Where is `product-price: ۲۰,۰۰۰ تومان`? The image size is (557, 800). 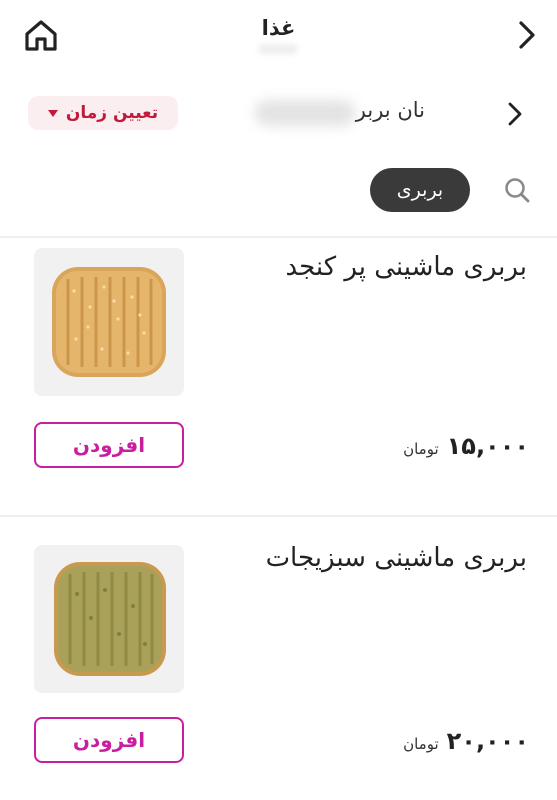 product-price: ۲۰,۰۰۰ تومان is located at coordinates (466, 741).